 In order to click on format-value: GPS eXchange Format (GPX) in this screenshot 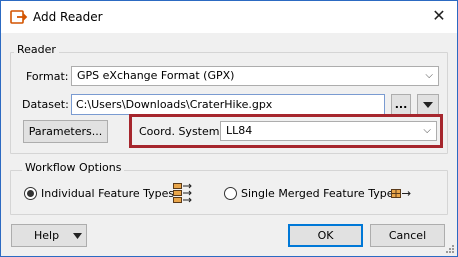, I will do `click(156, 75)`.